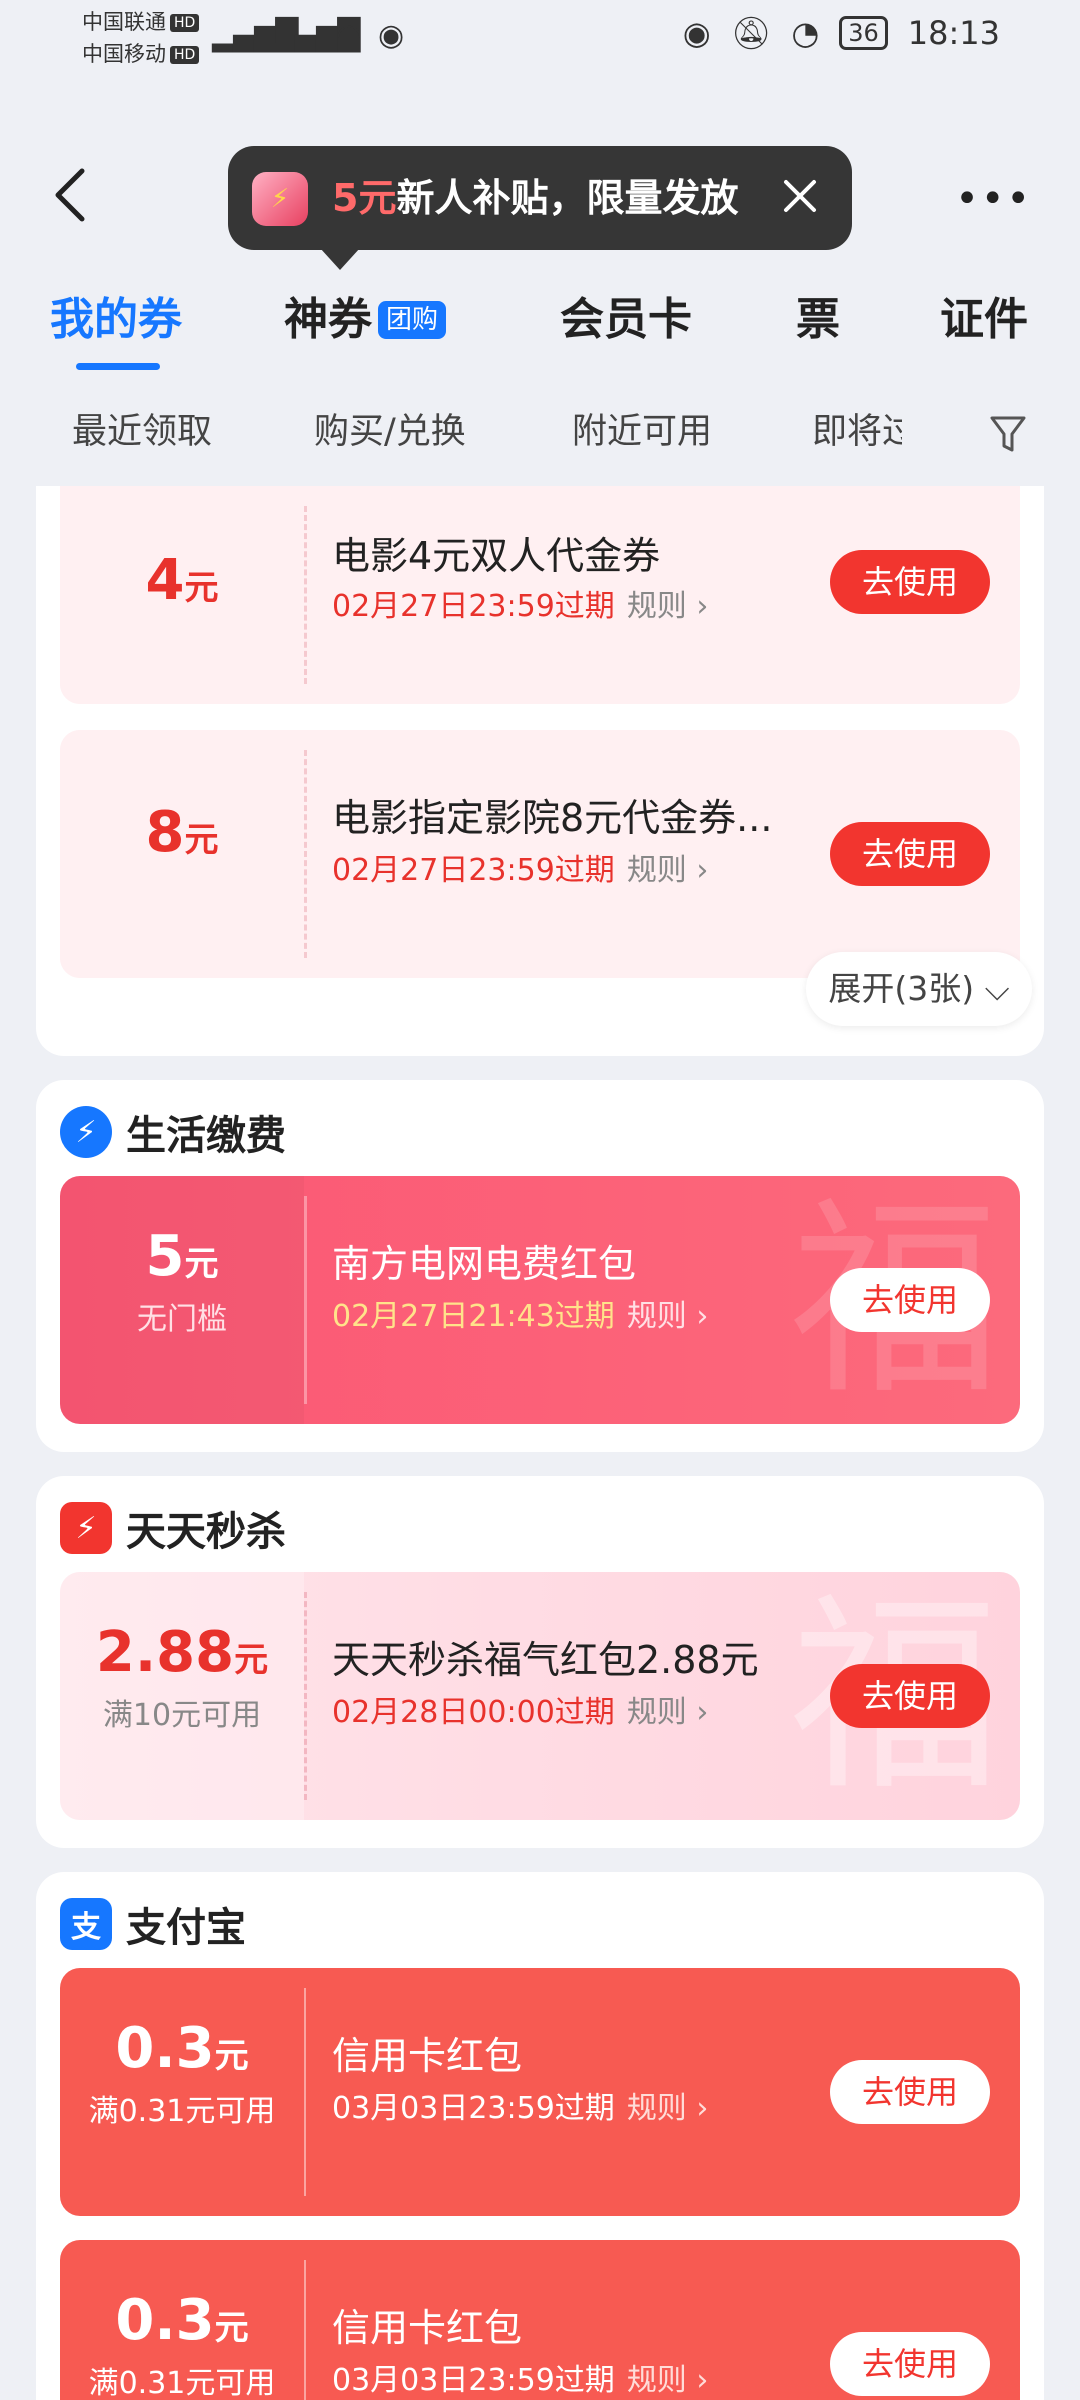 The width and height of the screenshot is (1080, 2400). I want to click on promo-message: 新人补贴，限量发放, so click(567, 198).